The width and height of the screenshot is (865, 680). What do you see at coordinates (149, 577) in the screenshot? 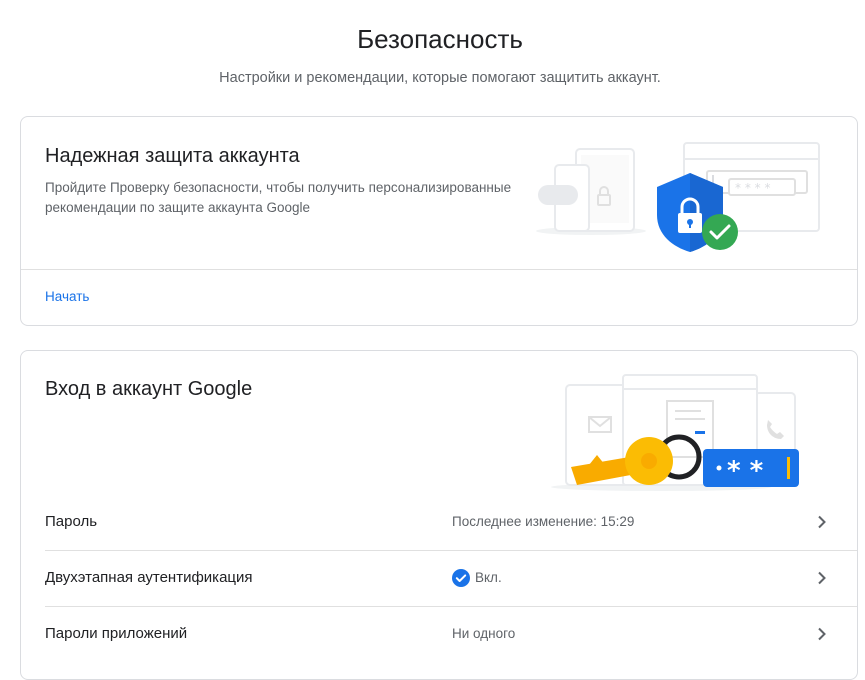
I see `two-step-verification-label: Двухэтапная аутентификация` at bounding box center [149, 577].